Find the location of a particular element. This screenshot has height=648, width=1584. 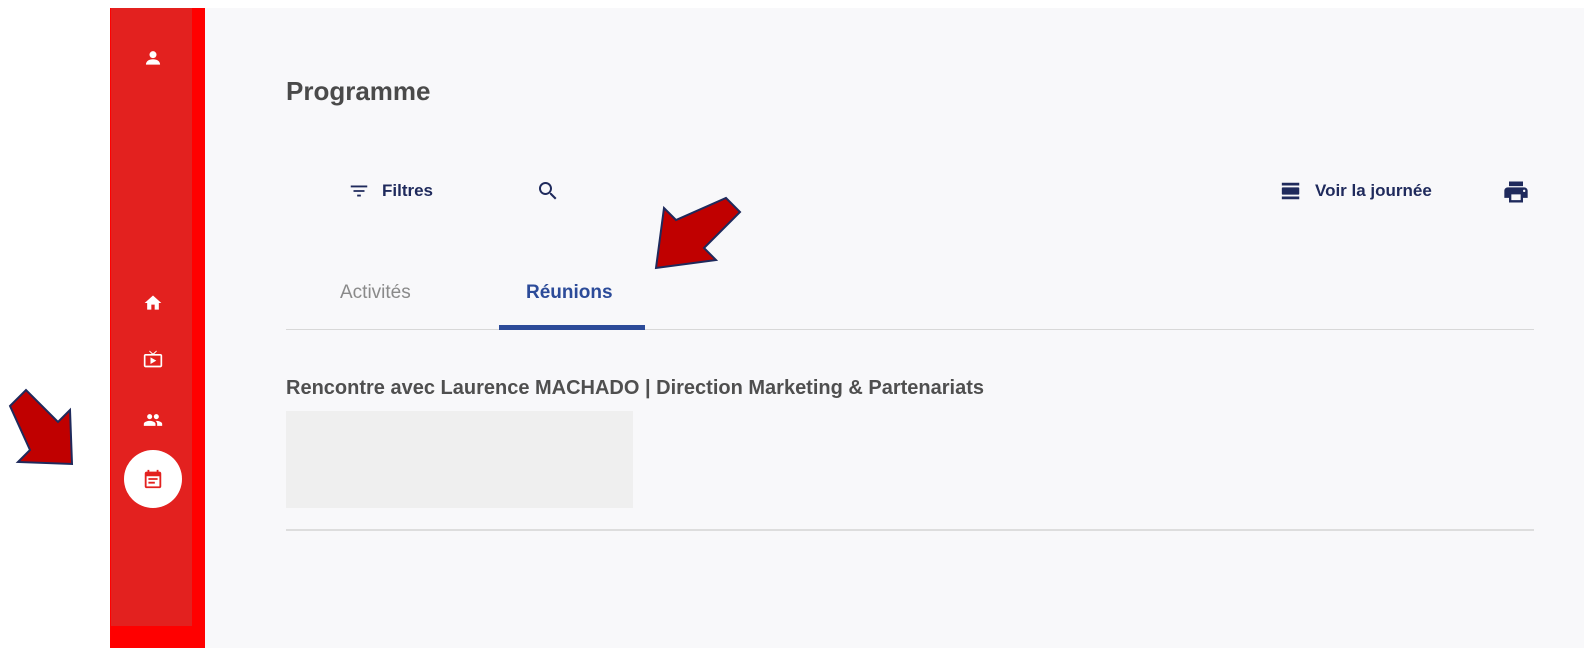

people-icon is located at coordinates (153, 420).